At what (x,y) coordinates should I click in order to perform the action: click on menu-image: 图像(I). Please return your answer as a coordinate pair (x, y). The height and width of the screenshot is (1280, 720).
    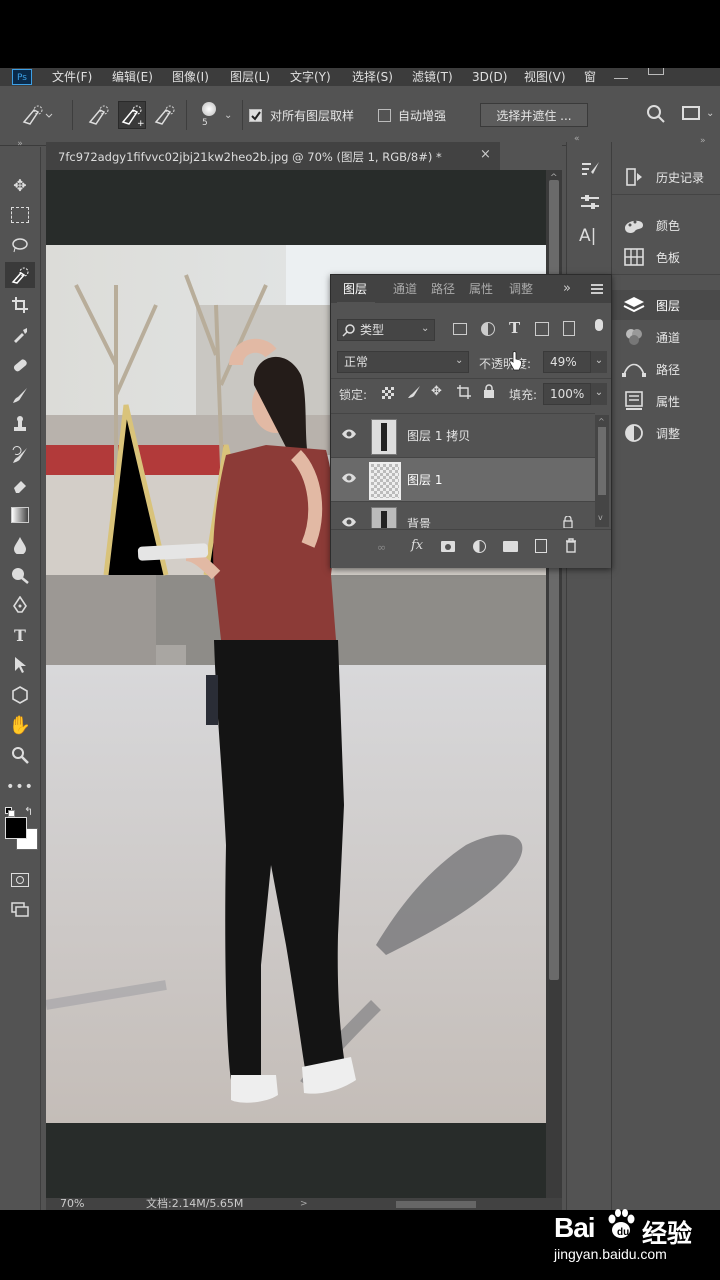
    Looking at the image, I should click on (190, 77).